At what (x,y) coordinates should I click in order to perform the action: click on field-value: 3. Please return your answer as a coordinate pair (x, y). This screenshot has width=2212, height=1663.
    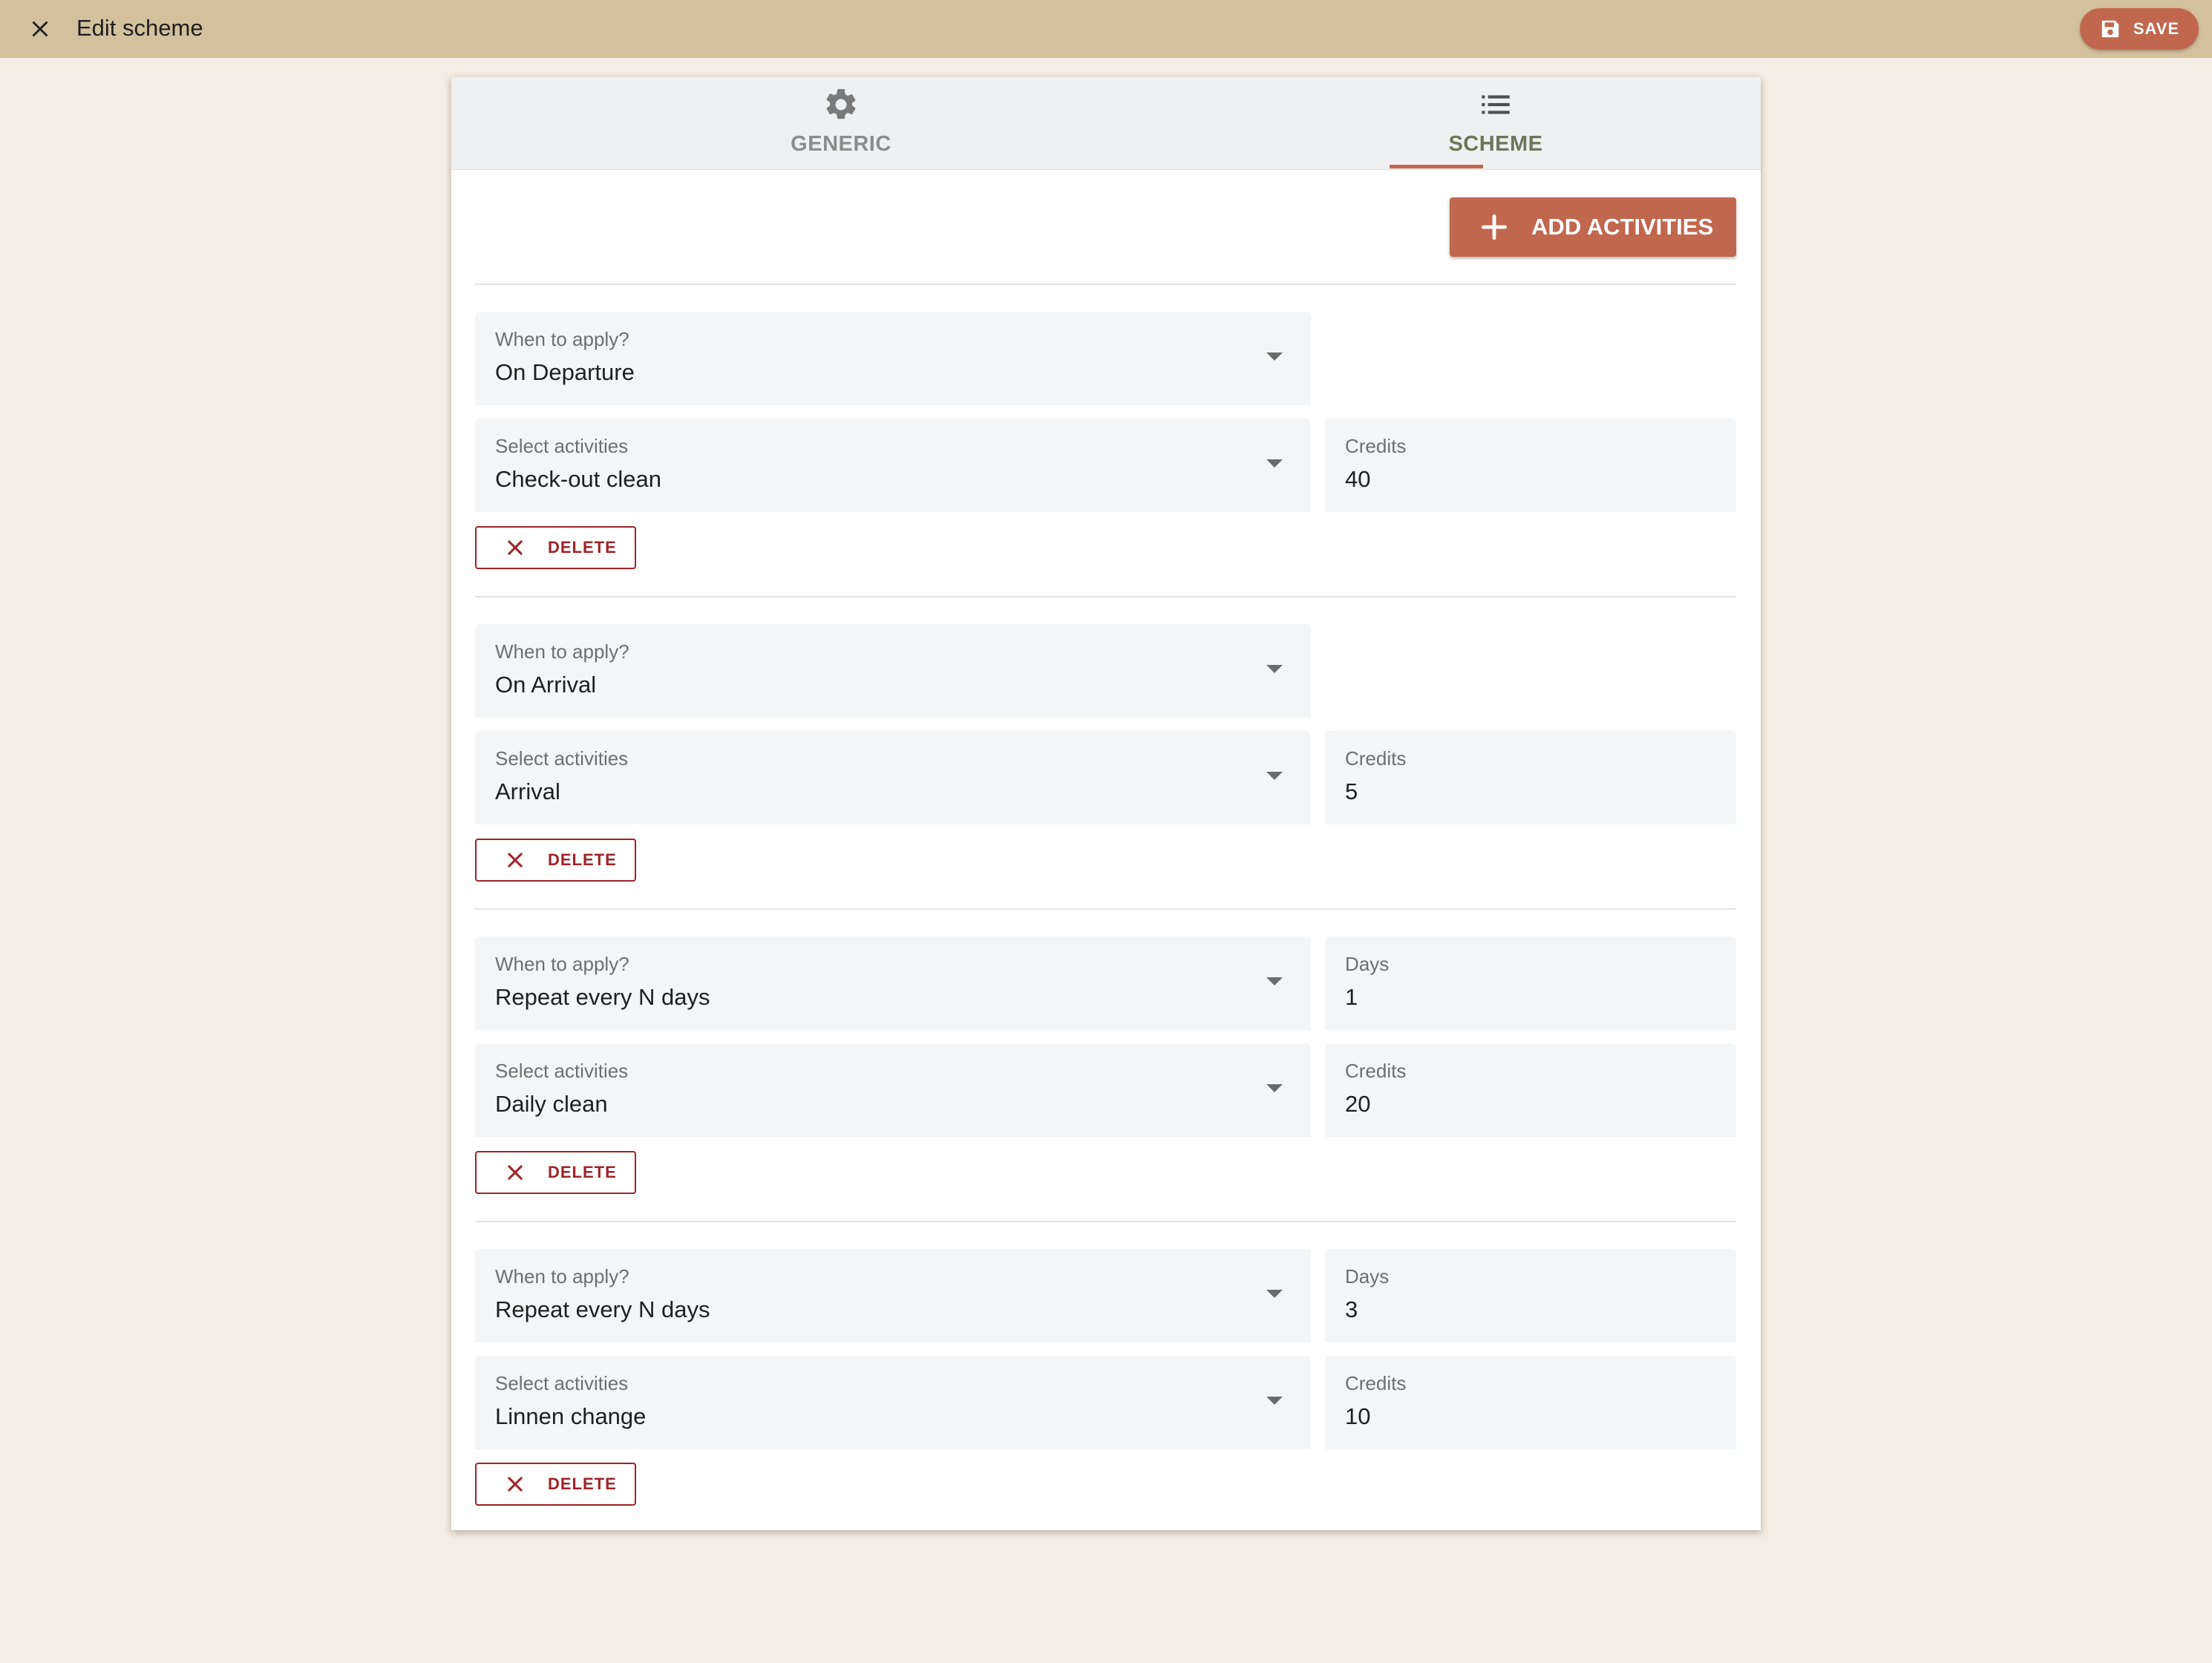
    Looking at the image, I should click on (1351, 1309).